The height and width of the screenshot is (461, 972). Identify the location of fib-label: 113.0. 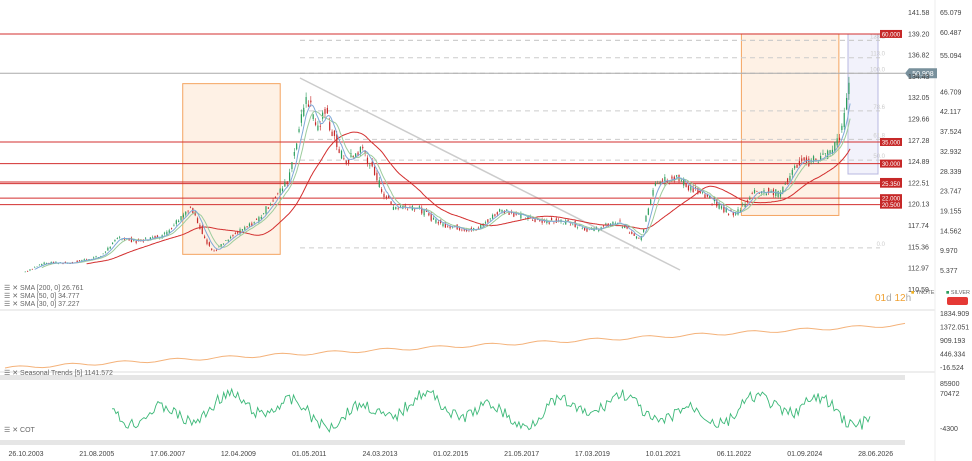
(877, 55).